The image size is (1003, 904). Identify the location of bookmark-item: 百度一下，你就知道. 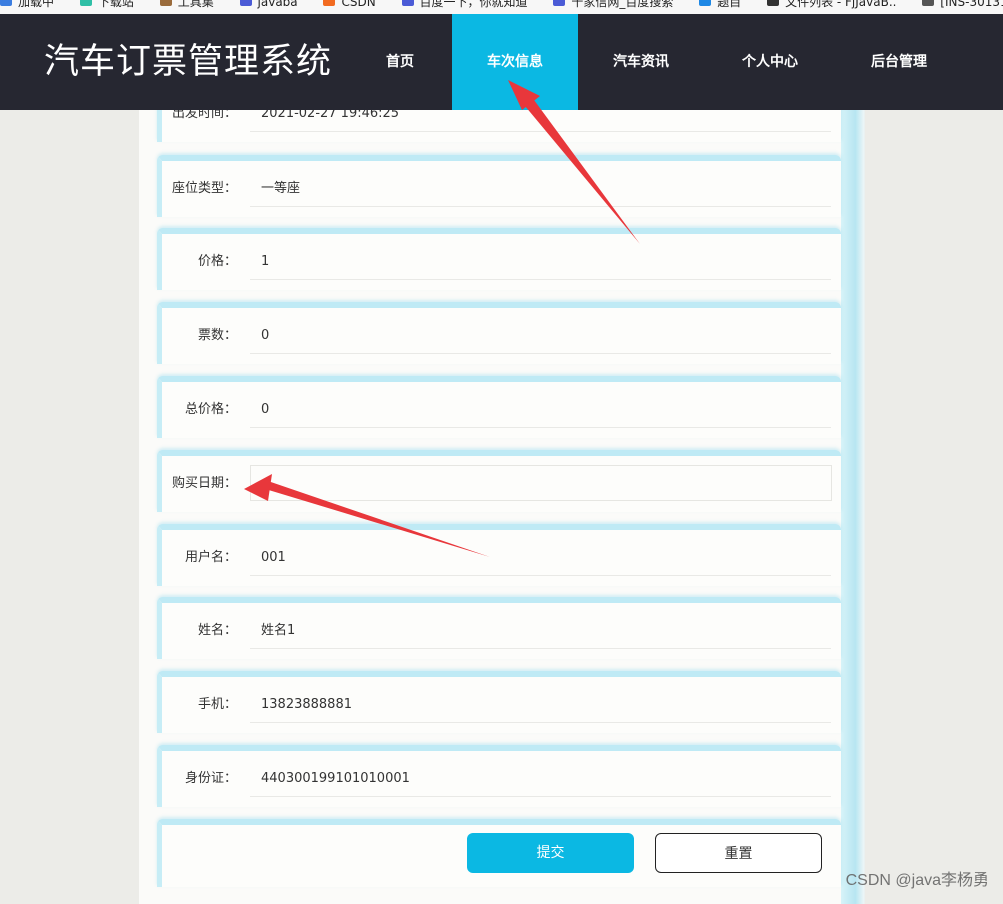
(464, 4).